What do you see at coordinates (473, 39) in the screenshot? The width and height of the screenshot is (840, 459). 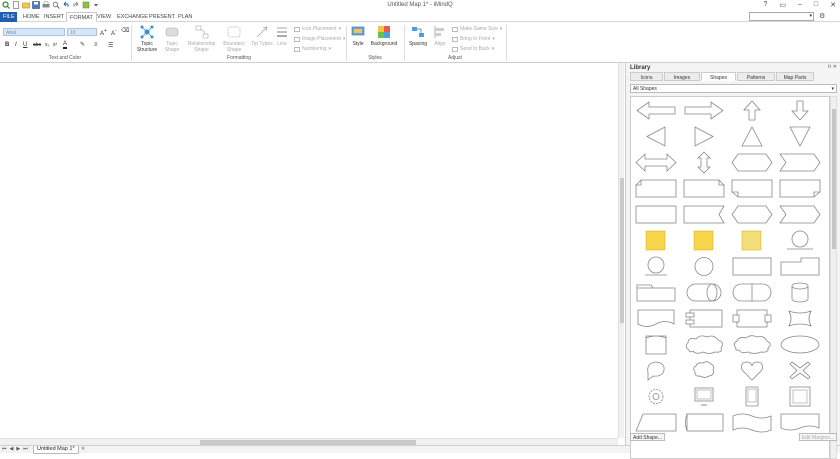 I see `bring-to-front-button: Bring to Front ▾` at bounding box center [473, 39].